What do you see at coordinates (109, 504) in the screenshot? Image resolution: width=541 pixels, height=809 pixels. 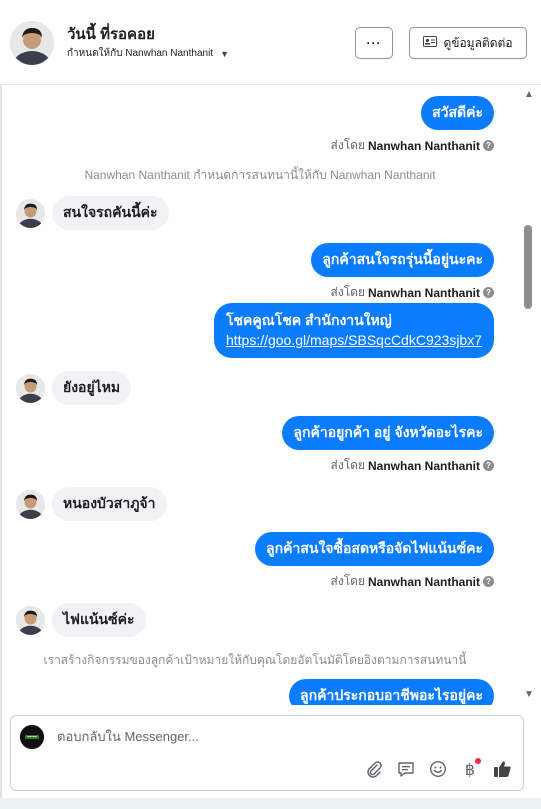 I see `incoming-message: หนองบัวสาภูจ้า` at bounding box center [109, 504].